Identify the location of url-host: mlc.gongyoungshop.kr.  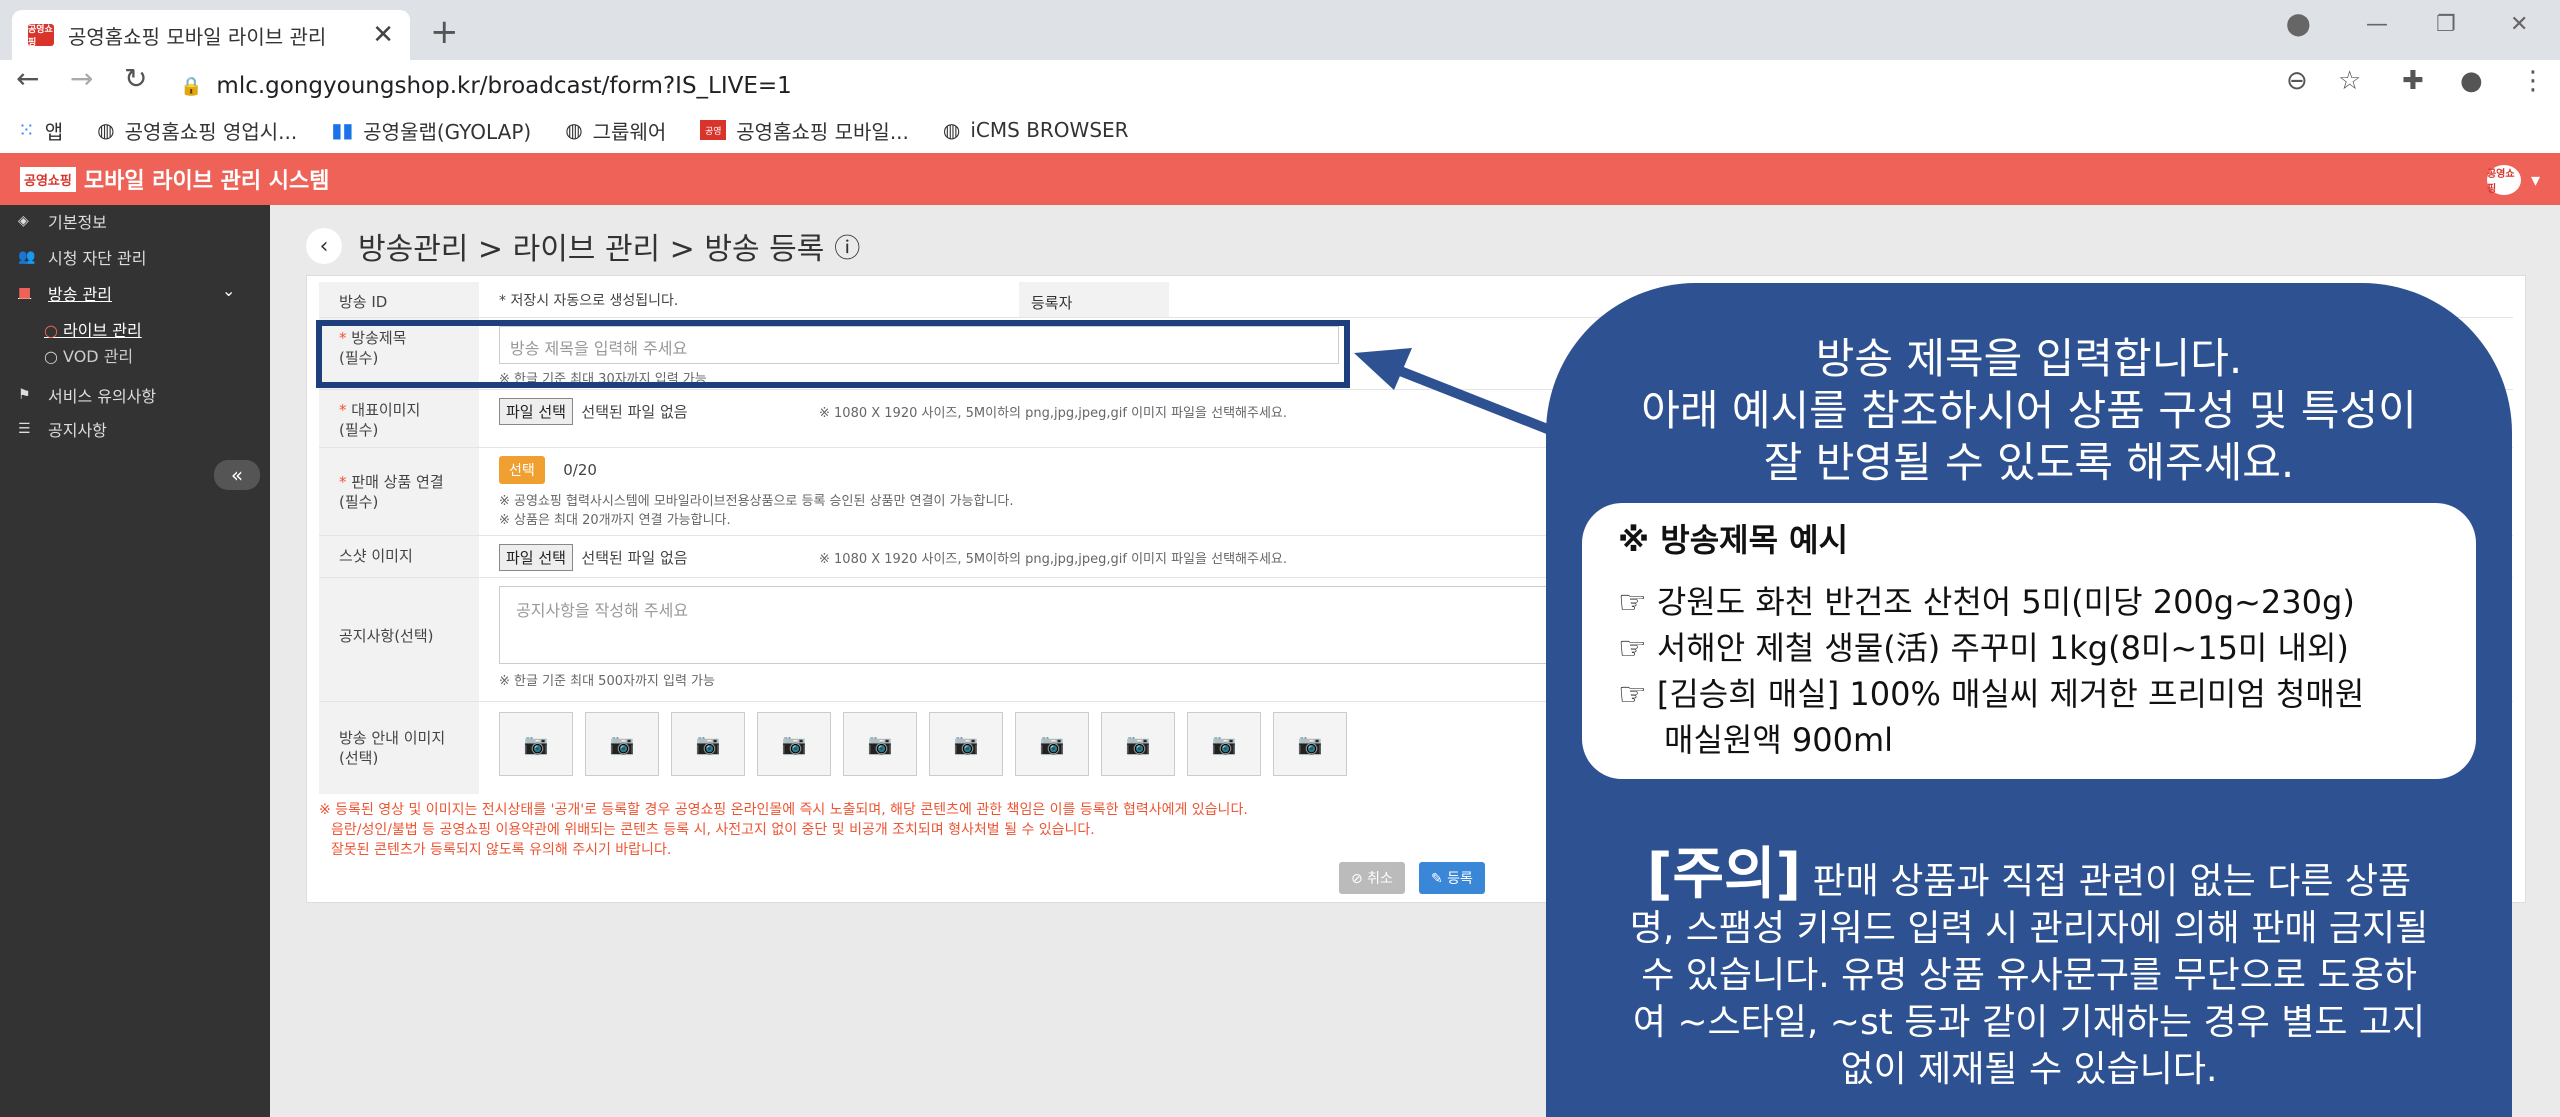
(348, 86).